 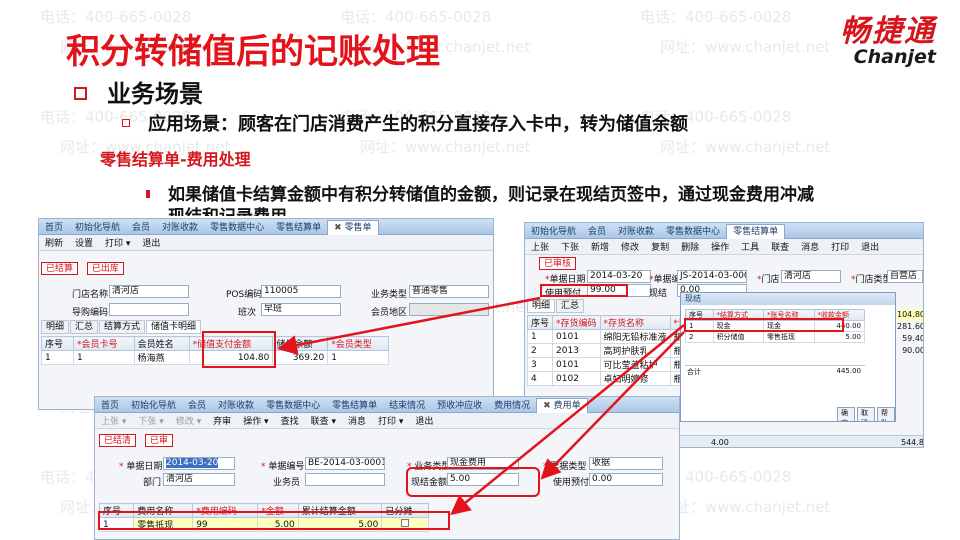 What do you see at coordinates (161, 357) in the screenshot?
I see `grid-cell: 杨海燕` at bounding box center [161, 357].